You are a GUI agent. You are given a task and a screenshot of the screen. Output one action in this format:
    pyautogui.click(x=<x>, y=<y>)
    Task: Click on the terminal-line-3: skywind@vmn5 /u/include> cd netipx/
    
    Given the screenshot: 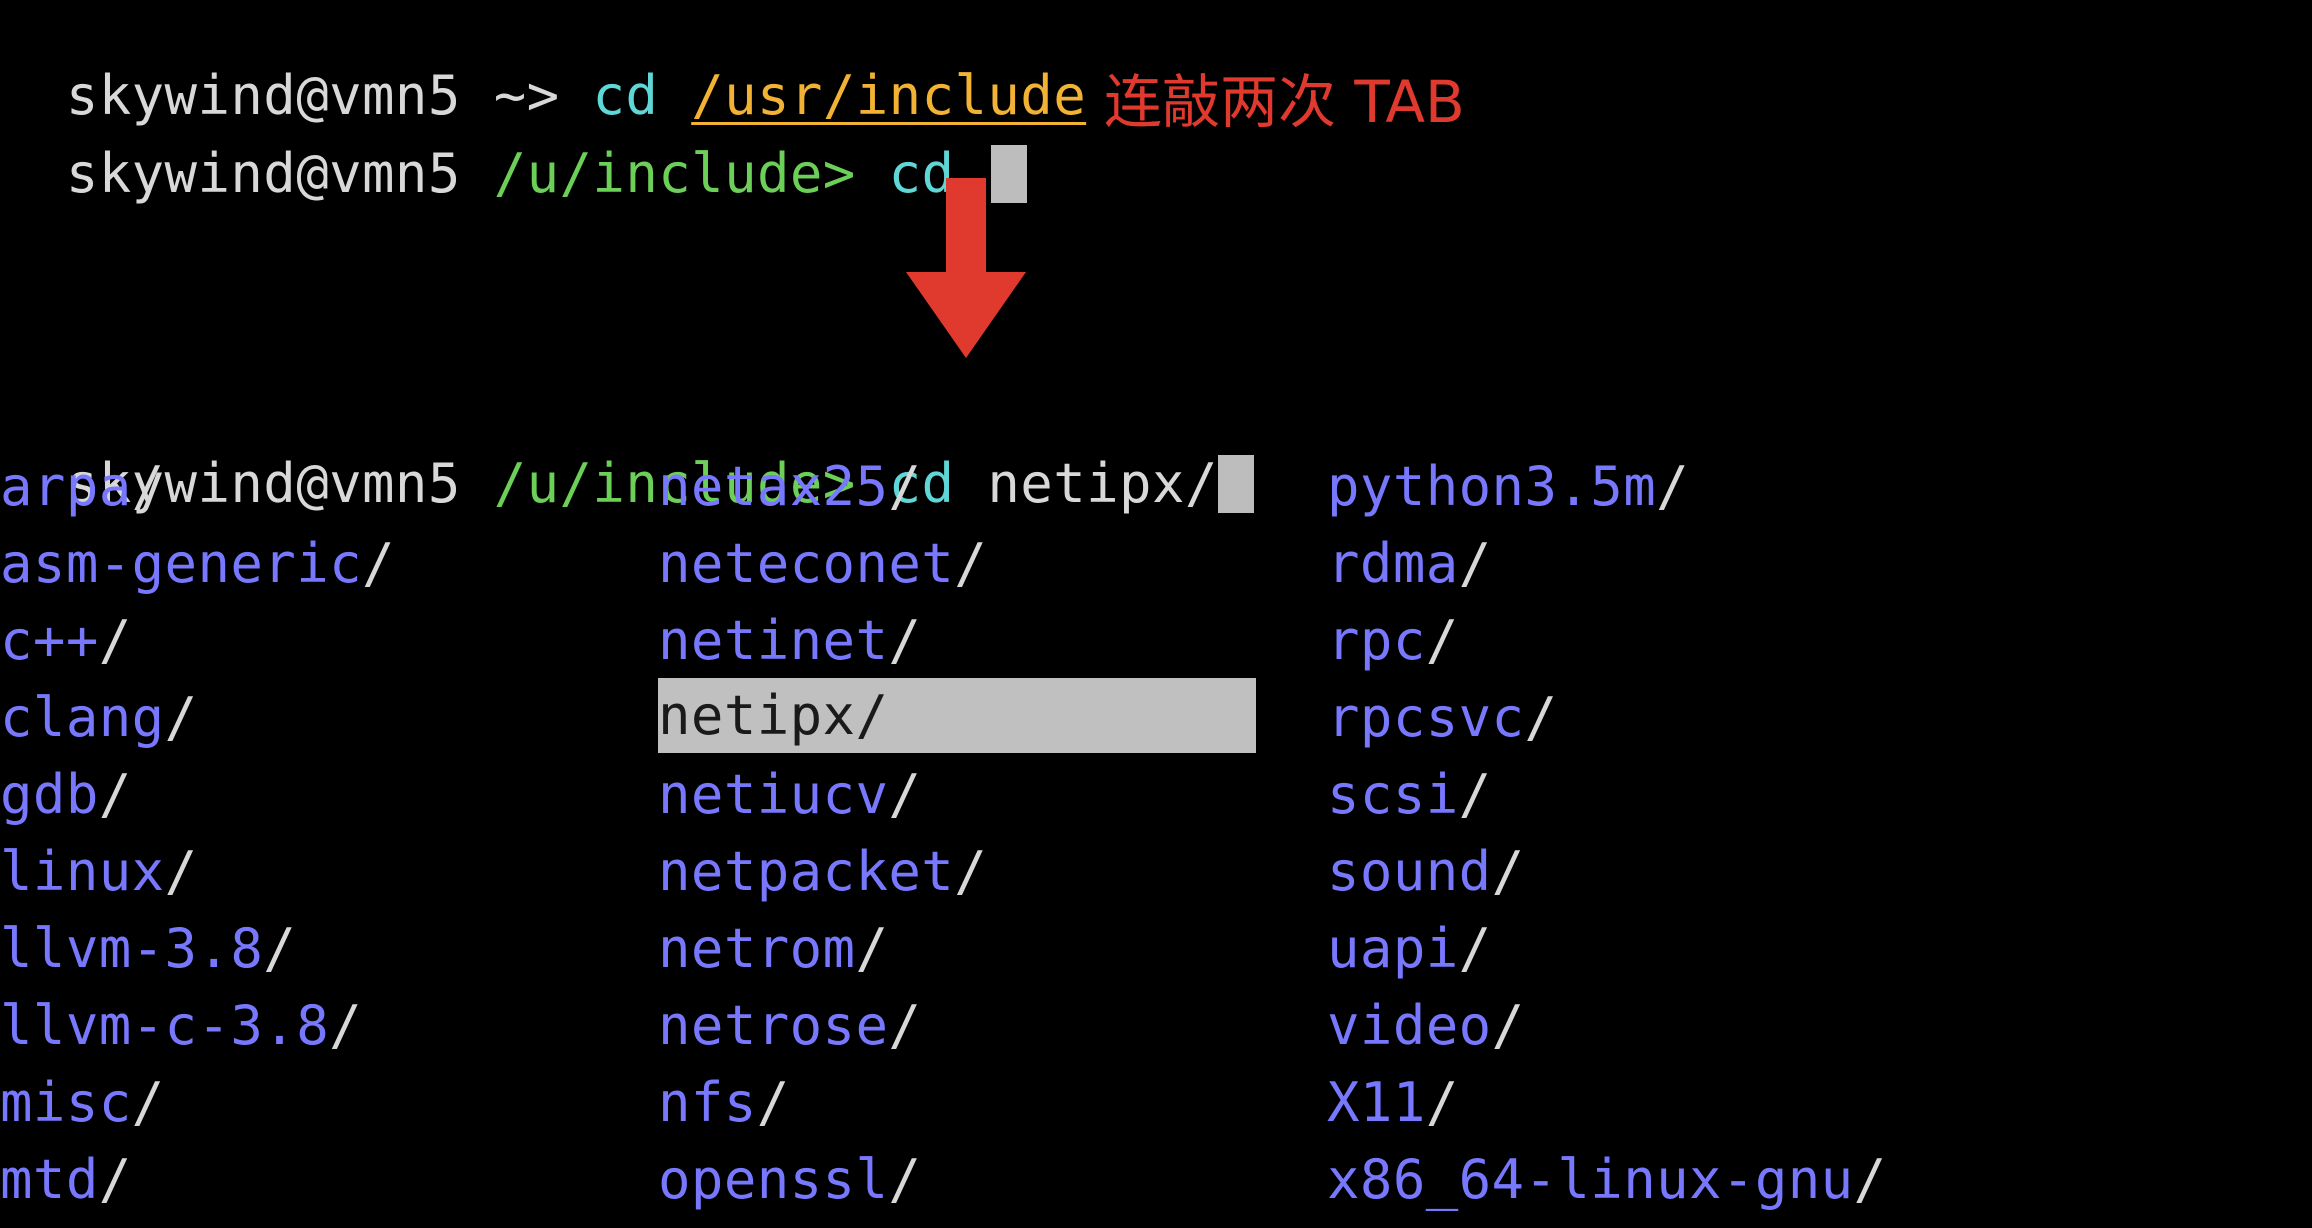 What is the action you would take?
    pyautogui.click(x=627, y=441)
    